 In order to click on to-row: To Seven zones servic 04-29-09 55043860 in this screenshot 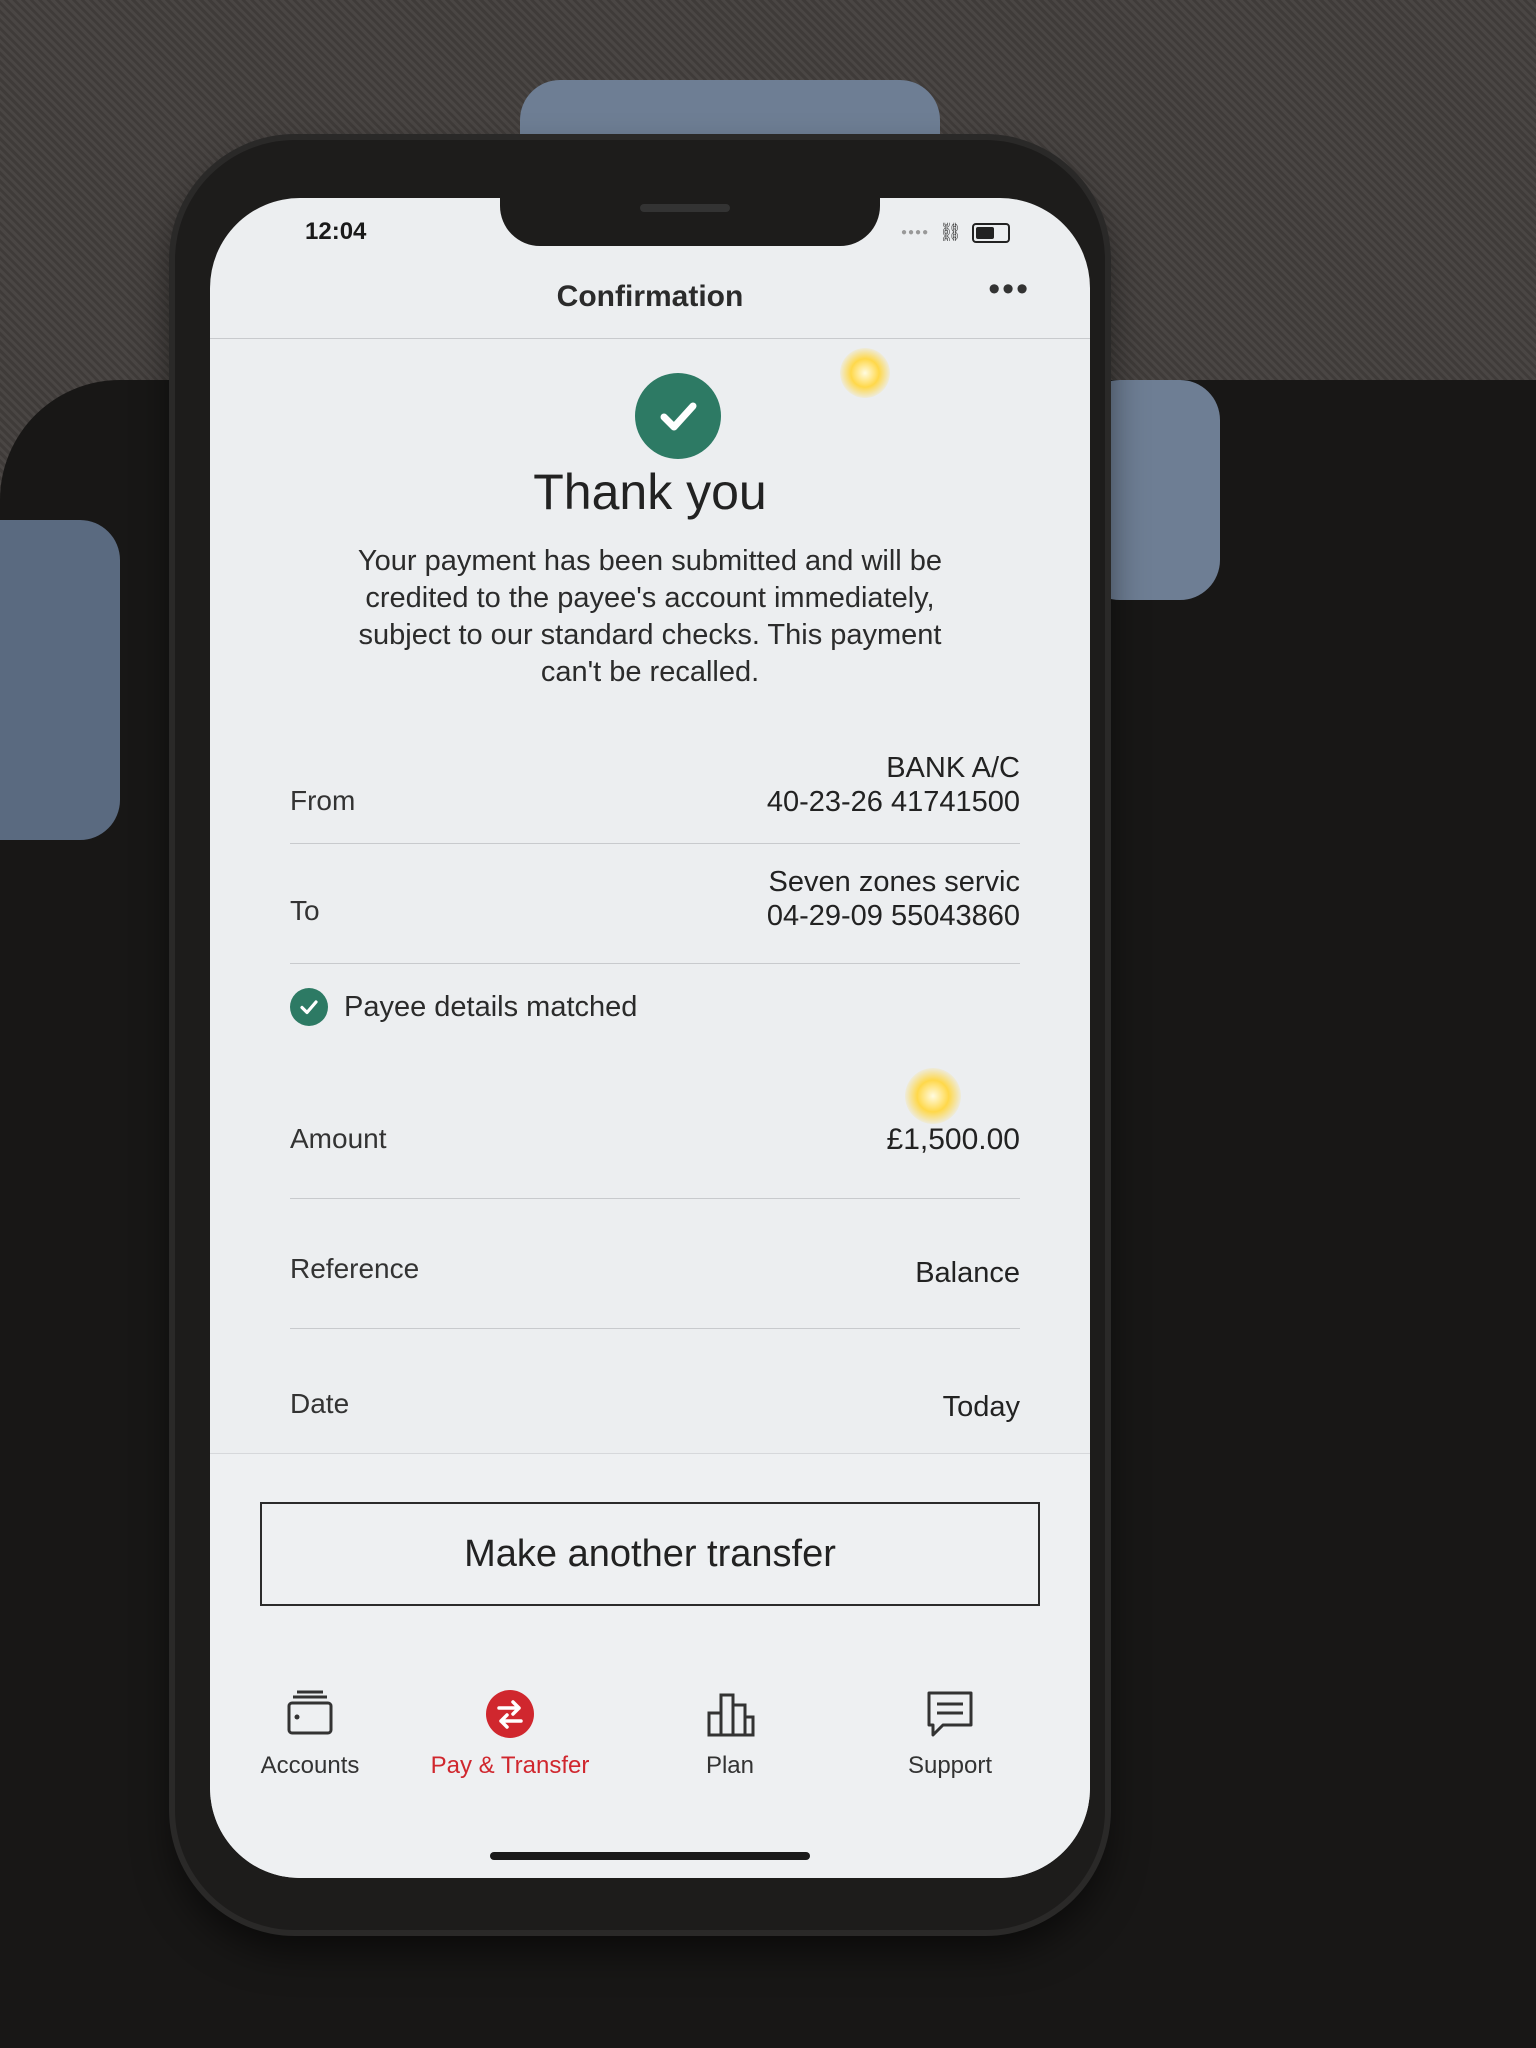, I will do `click(655, 903)`.